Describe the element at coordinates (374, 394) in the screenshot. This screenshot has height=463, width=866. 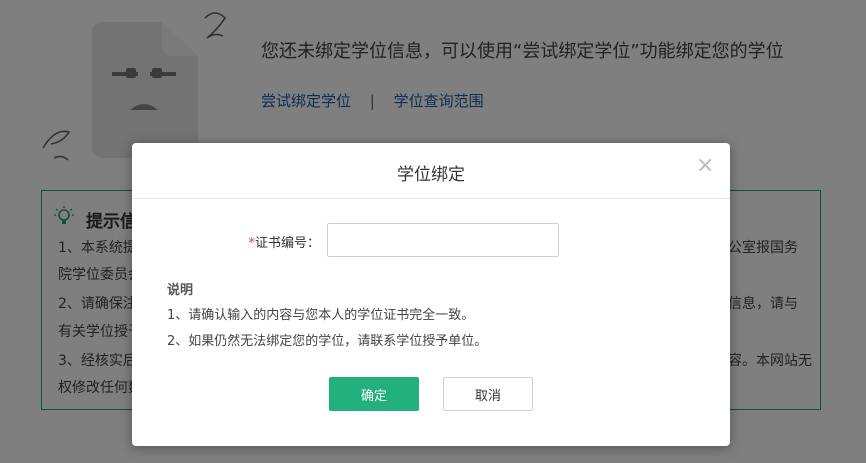
I see `confirm-button: 确定` at that location.